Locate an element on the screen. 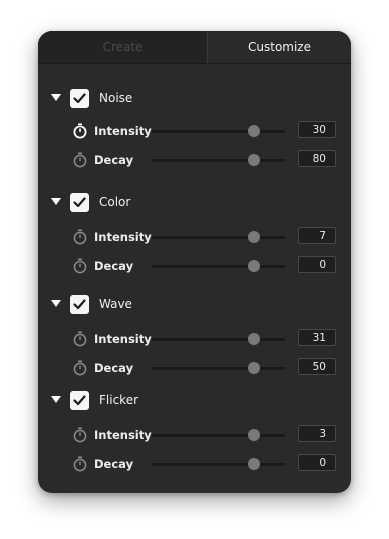 This screenshot has height=539, width=389. section-header-wave: Wave is located at coordinates (194, 305).